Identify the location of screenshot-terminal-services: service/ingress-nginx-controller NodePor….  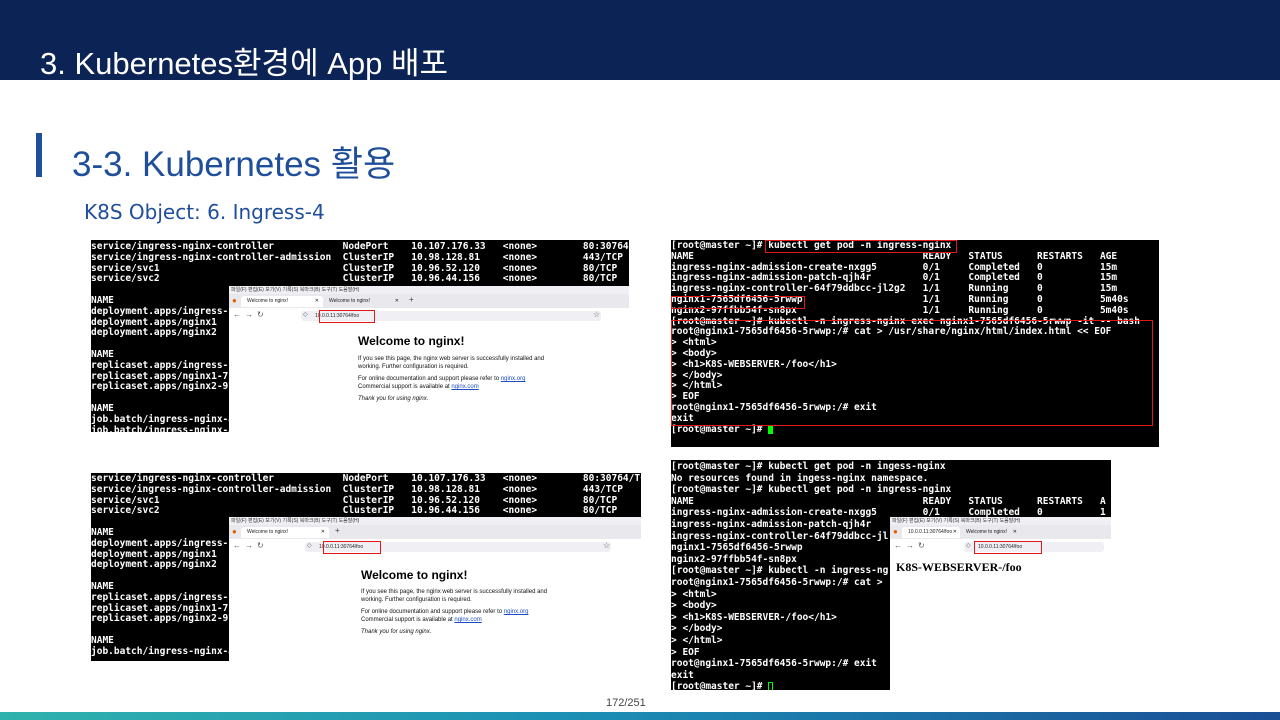
(360, 336).